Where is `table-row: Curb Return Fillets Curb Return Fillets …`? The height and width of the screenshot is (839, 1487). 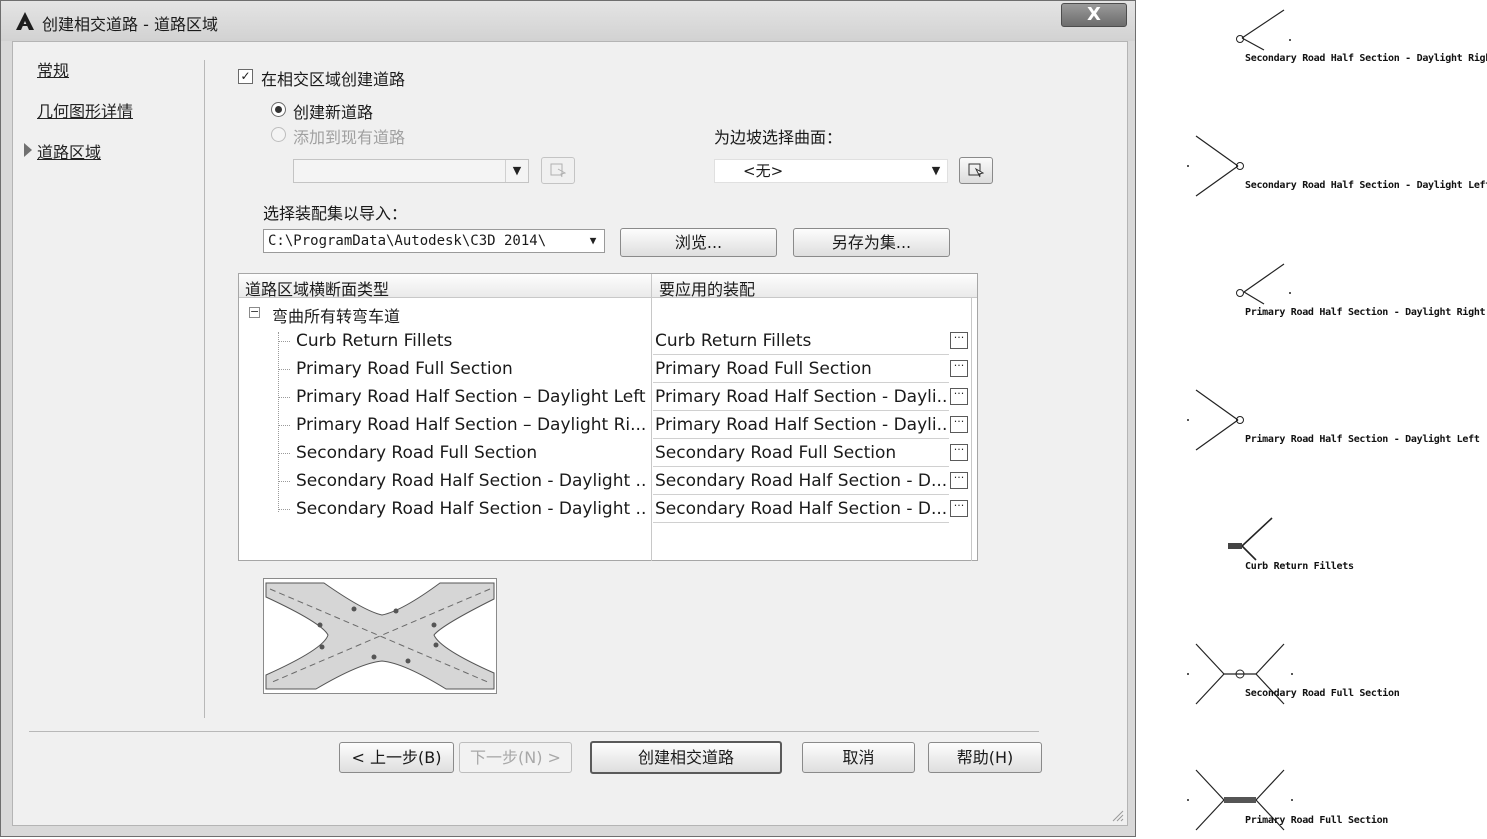
table-row: Curb Return Fillets Curb Return Fillets … is located at coordinates (604, 342).